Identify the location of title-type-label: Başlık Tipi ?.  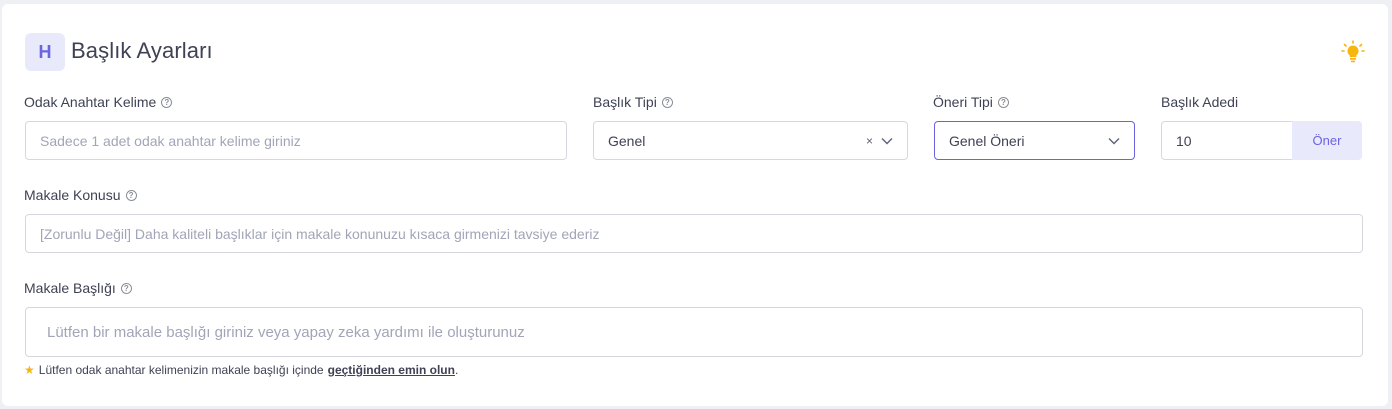
(633, 102).